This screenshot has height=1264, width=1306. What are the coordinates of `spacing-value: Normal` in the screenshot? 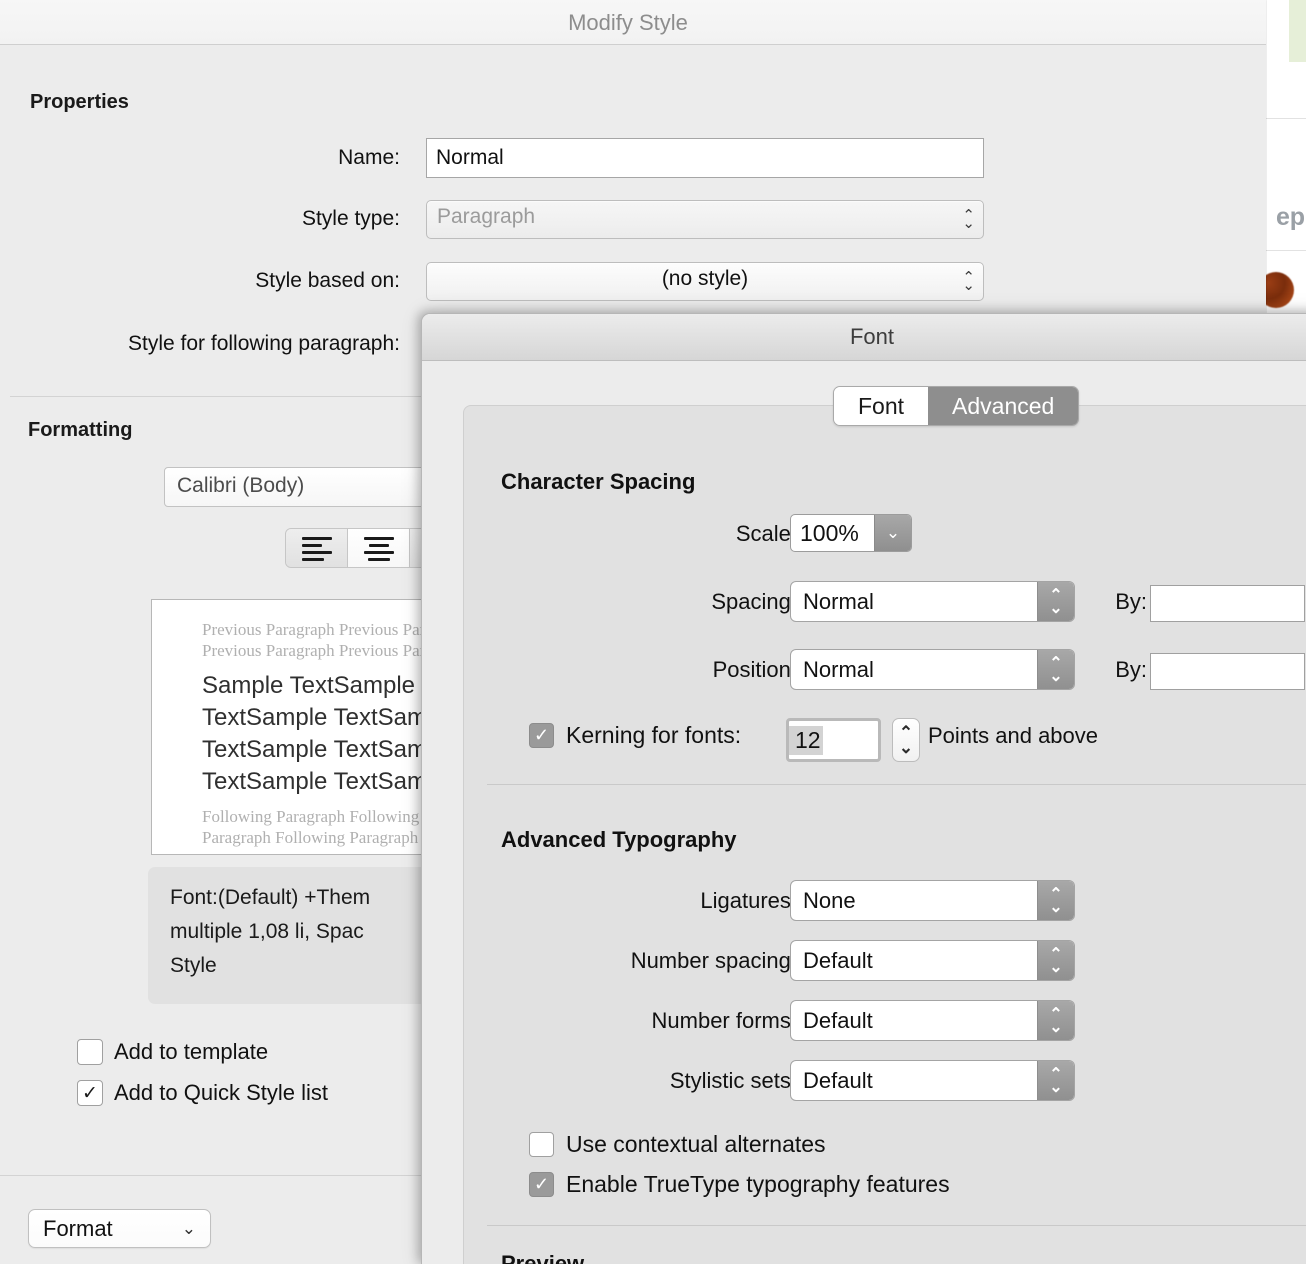 It's located at (838, 601).